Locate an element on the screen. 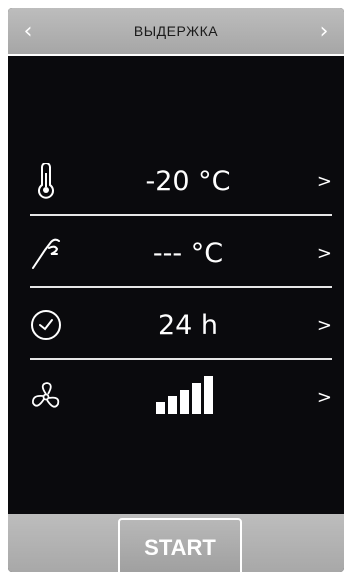 This screenshot has height=579, width=350. setting-row-temperature: -20 °C > is located at coordinates (180, 181).